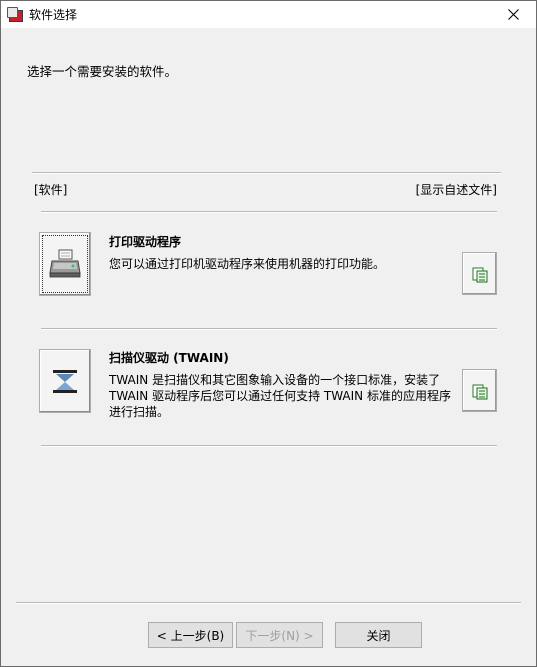 Image resolution: width=537 pixels, height=667 pixels. What do you see at coordinates (190, 635) in the screenshot?
I see `back-button: < 上一步(B)` at bounding box center [190, 635].